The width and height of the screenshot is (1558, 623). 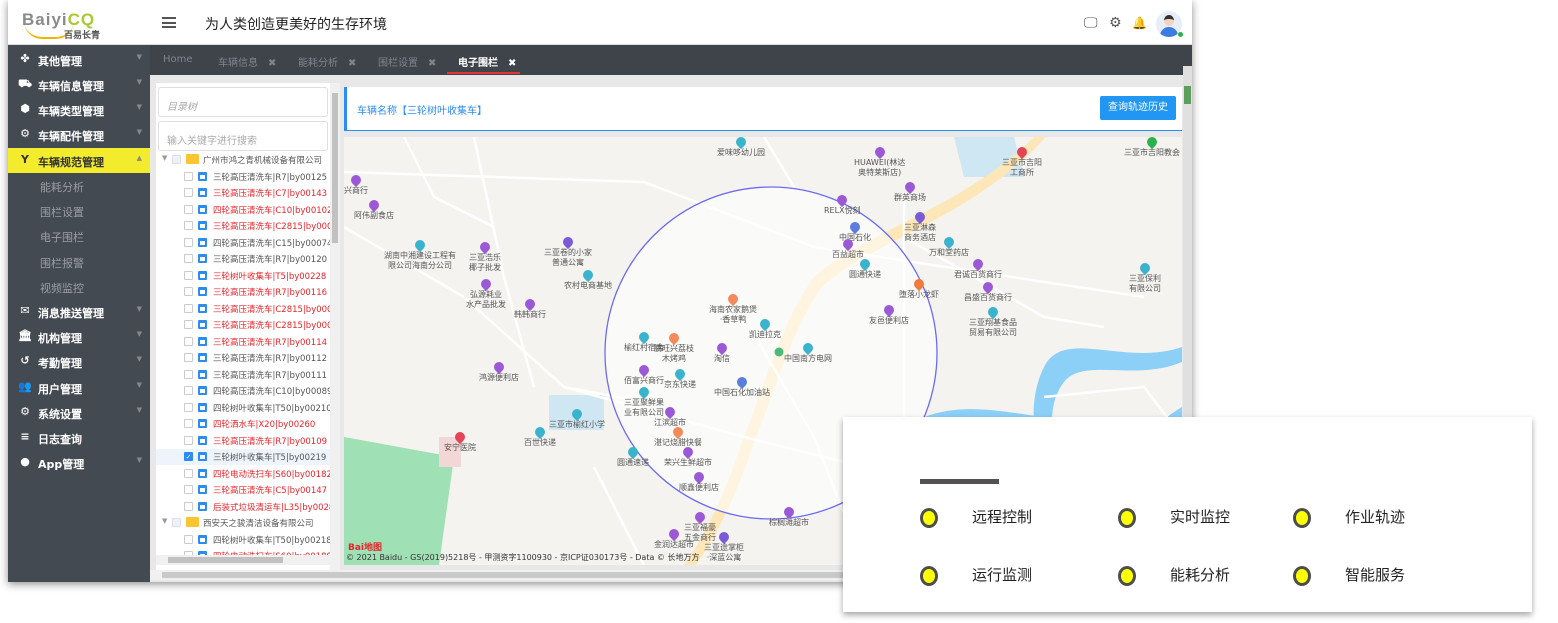 What do you see at coordinates (79, 286) in the screenshot?
I see `sidebar-item-9: 视频监控` at bounding box center [79, 286].